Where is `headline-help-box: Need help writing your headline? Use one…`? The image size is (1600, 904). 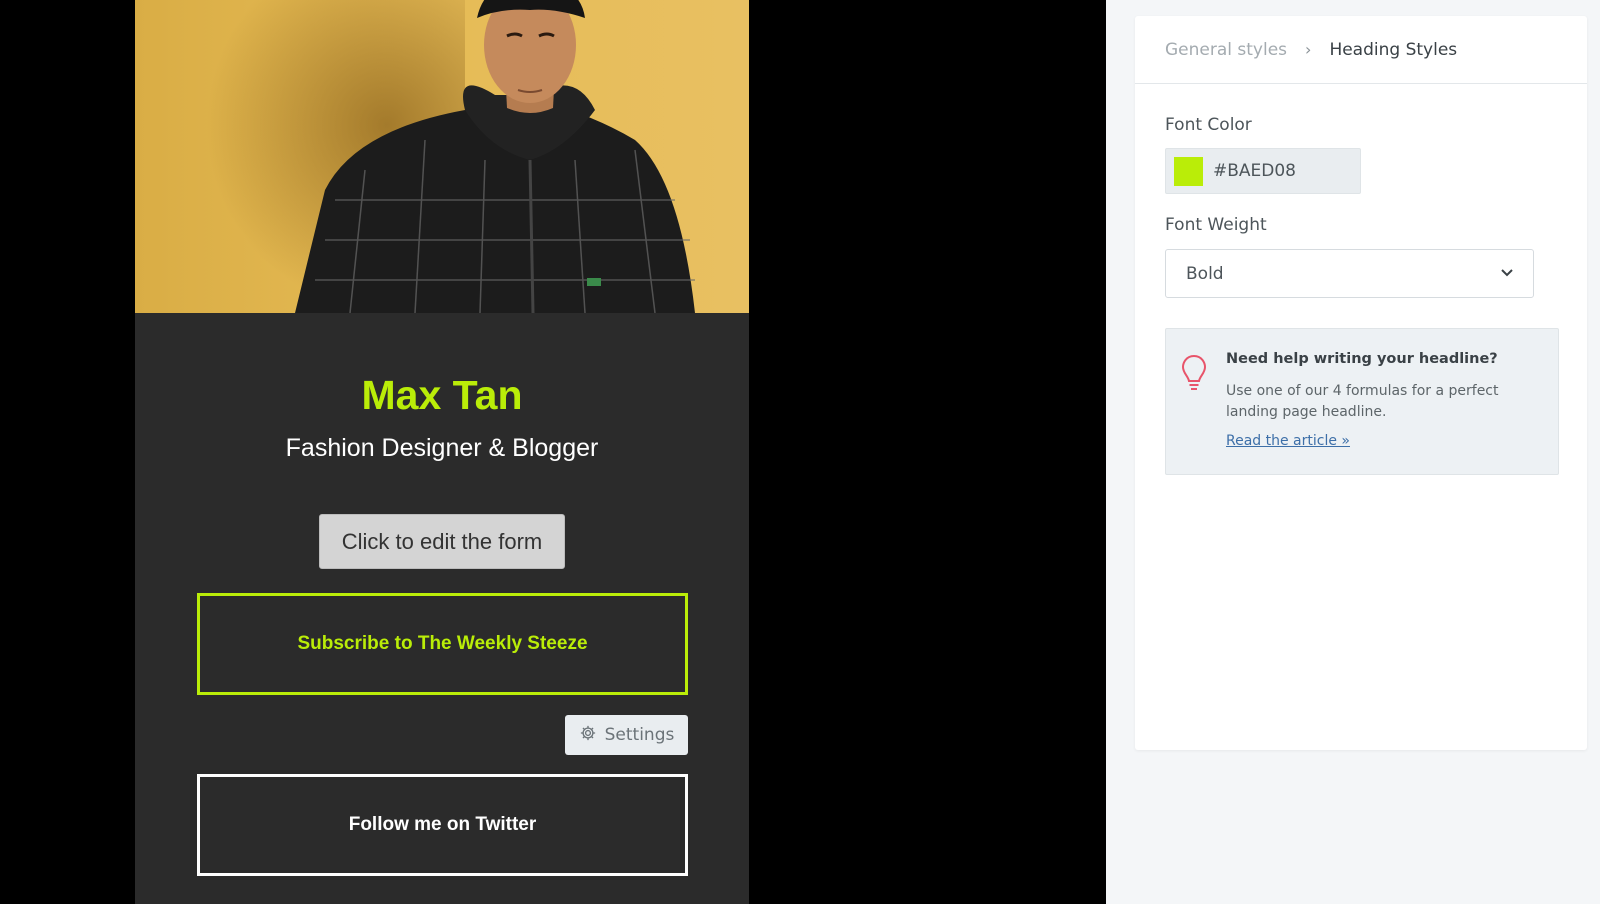 headline-help-box: Need help writing your headline? Use one… is located at coordinates (1362, 401).